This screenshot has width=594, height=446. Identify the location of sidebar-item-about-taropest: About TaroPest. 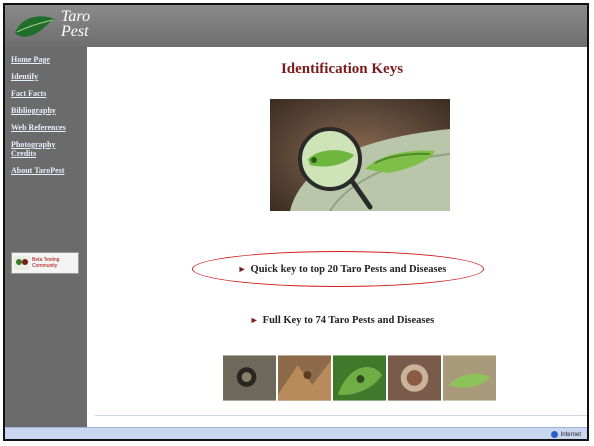
(46, 170).